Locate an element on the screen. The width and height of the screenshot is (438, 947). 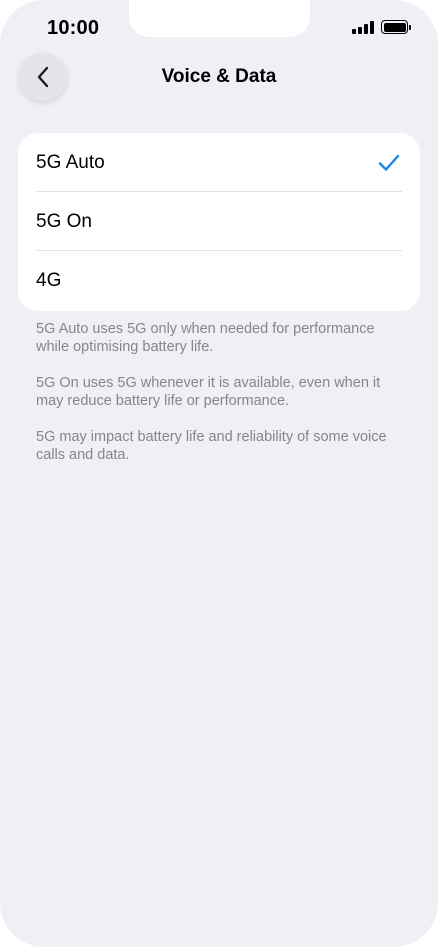
option-label: 5G Auto is located at coordinates (70, 162).